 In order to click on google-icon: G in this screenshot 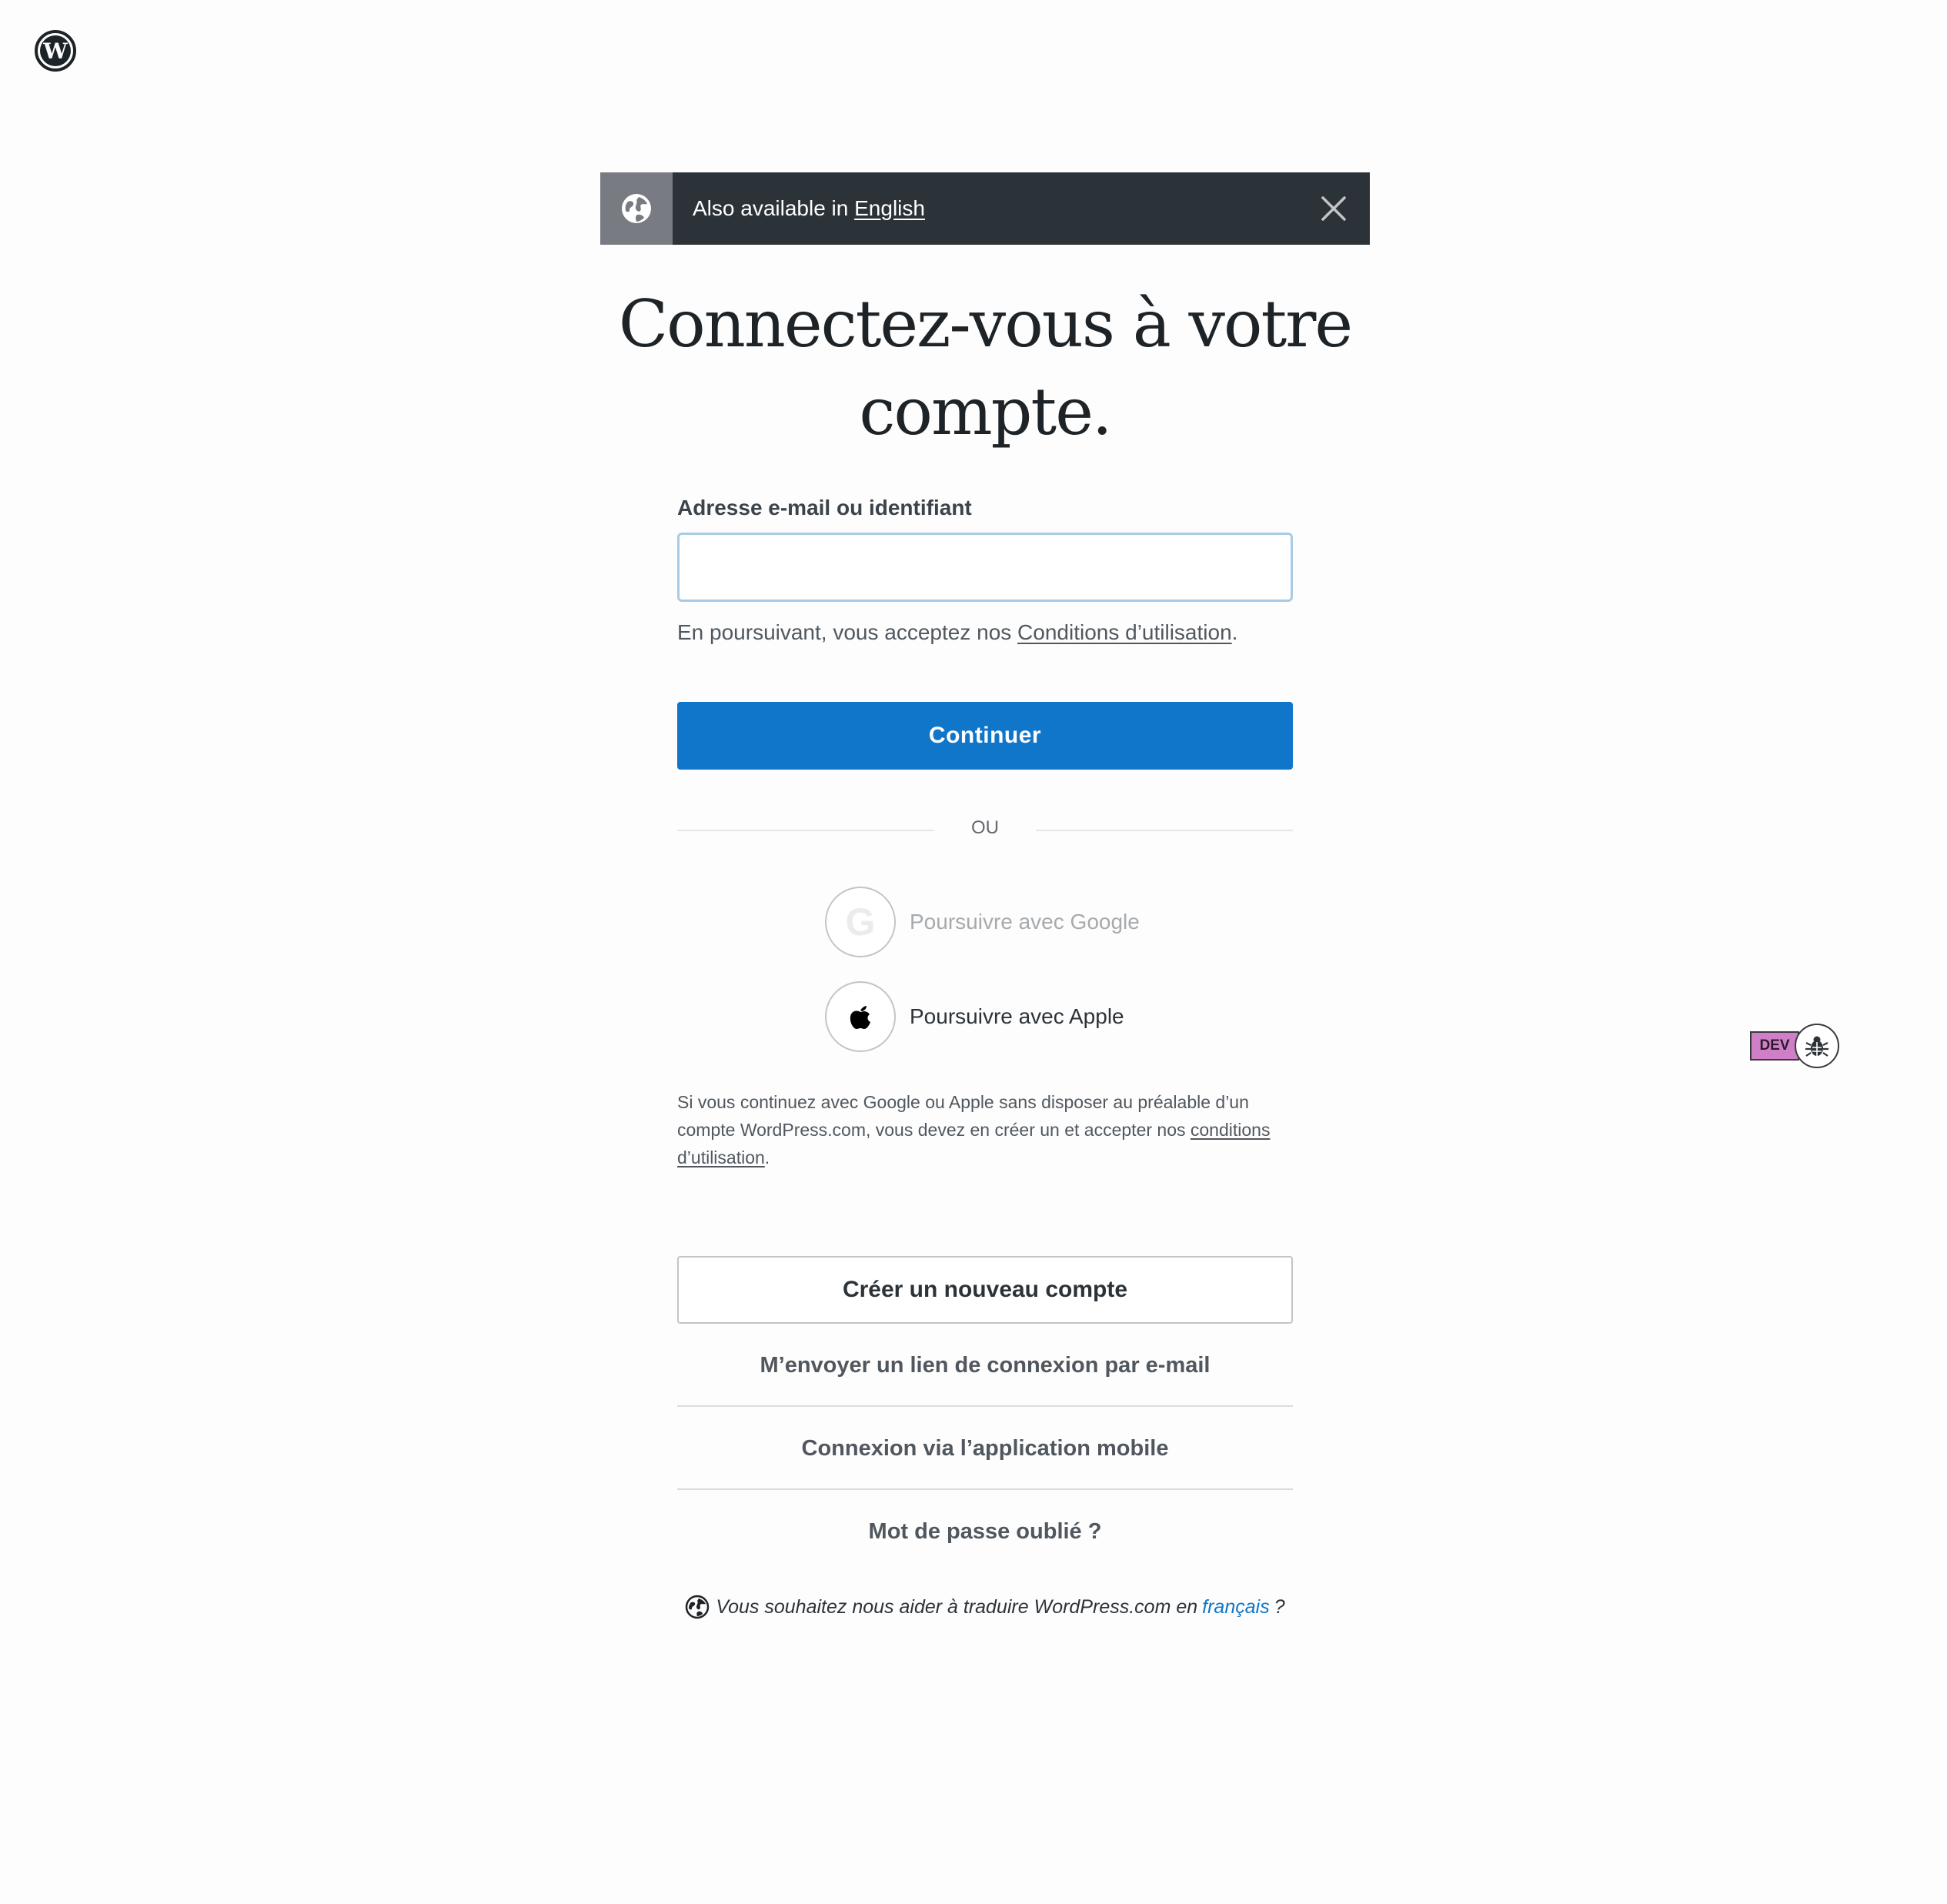, I will do `click(860, 922)`.